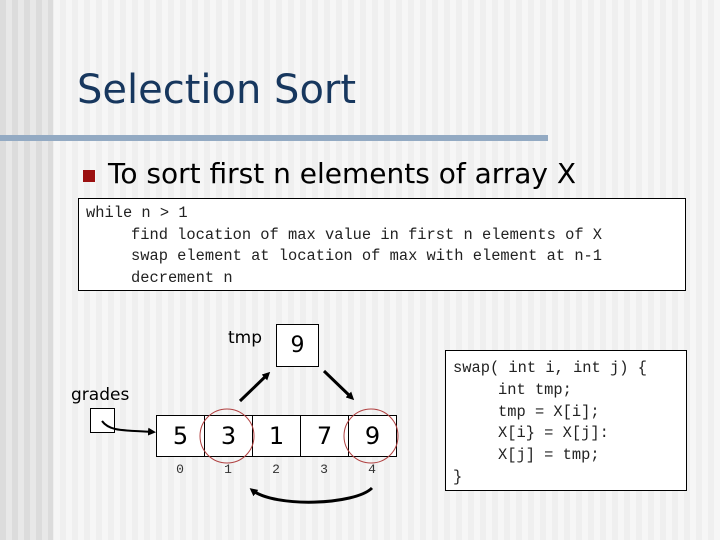  I want to click on background-stripes, so click(26, 270).